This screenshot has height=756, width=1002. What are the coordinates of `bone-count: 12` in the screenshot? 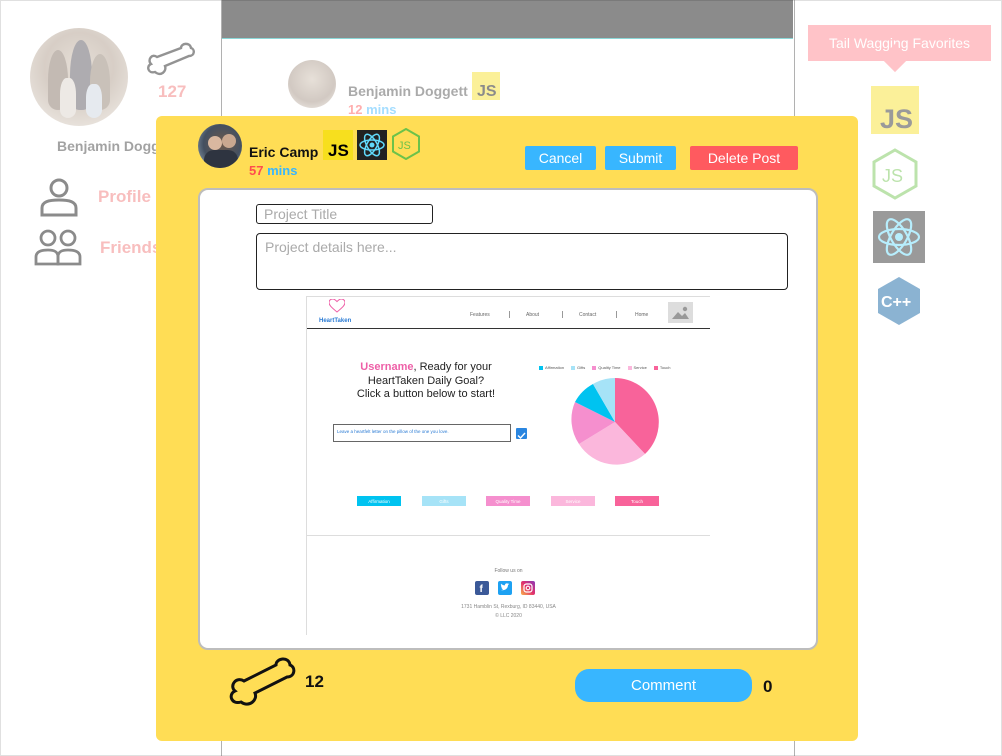 It's located at (314, 681).